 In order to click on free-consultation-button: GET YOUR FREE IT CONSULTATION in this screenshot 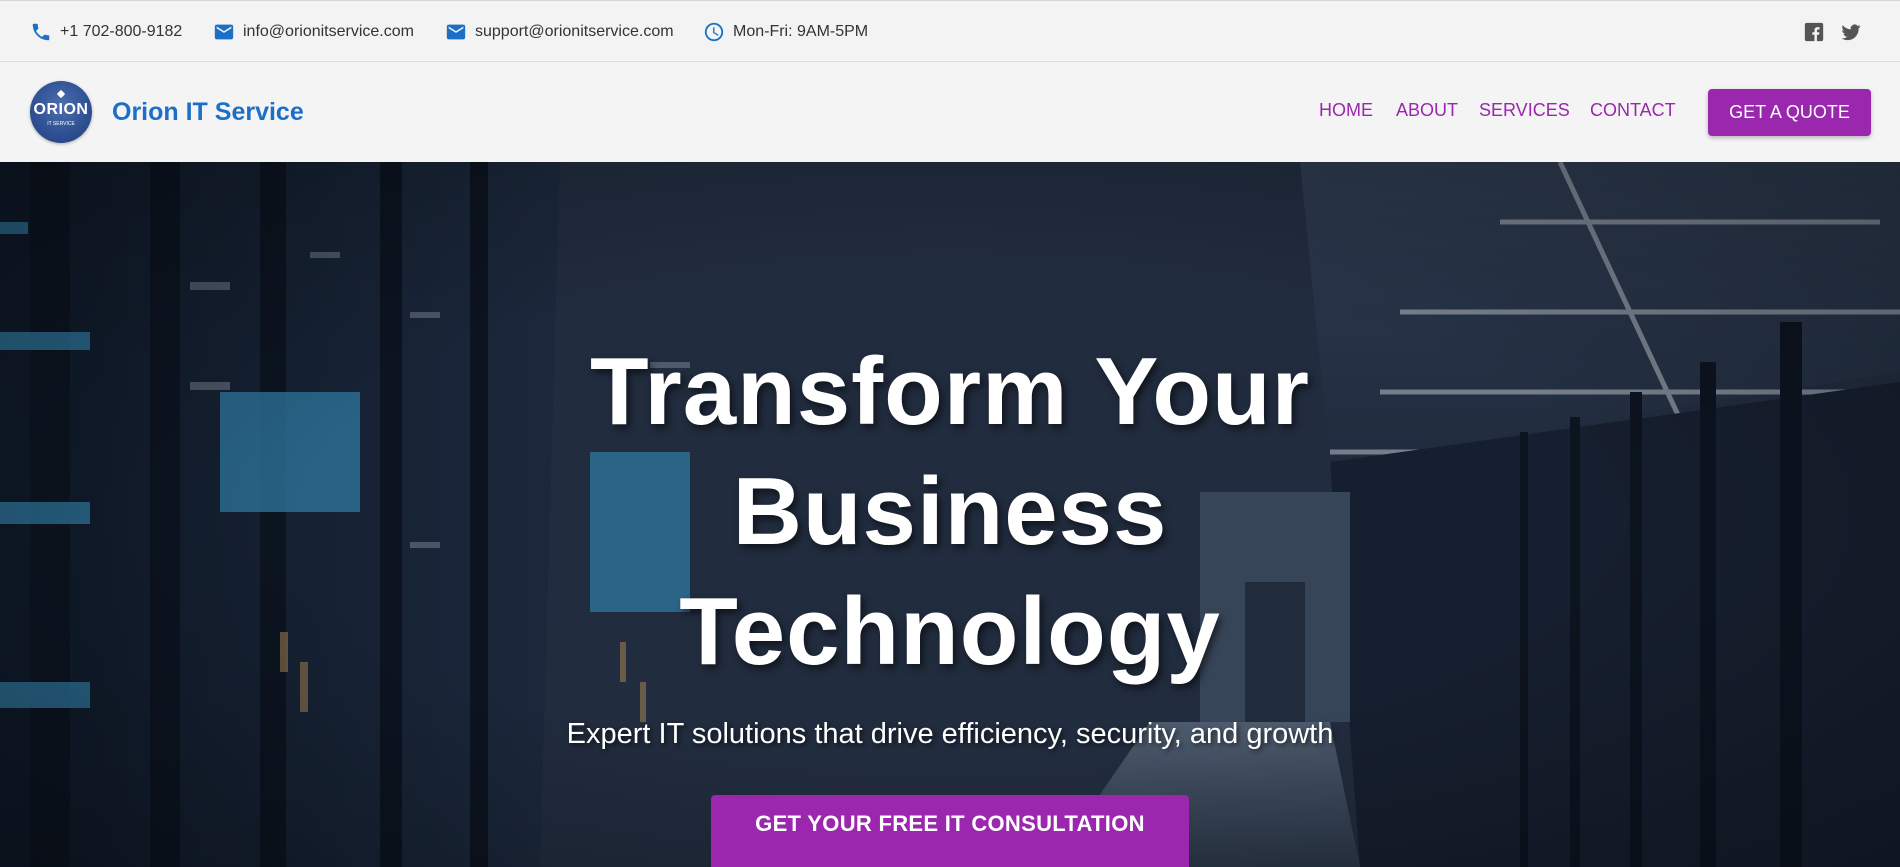, I will do `click(950, 831)`.